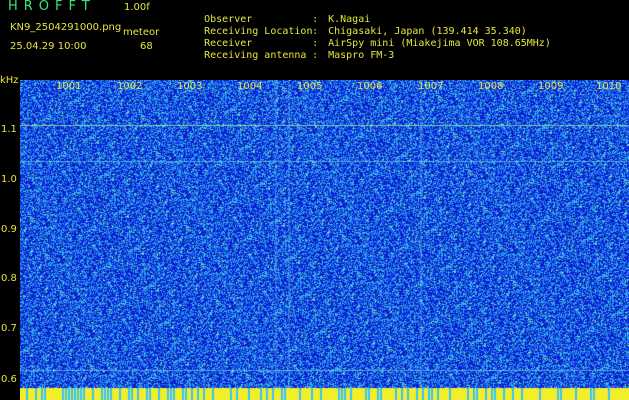  I want to click on app-title: HROFFT, so click(52, 7).